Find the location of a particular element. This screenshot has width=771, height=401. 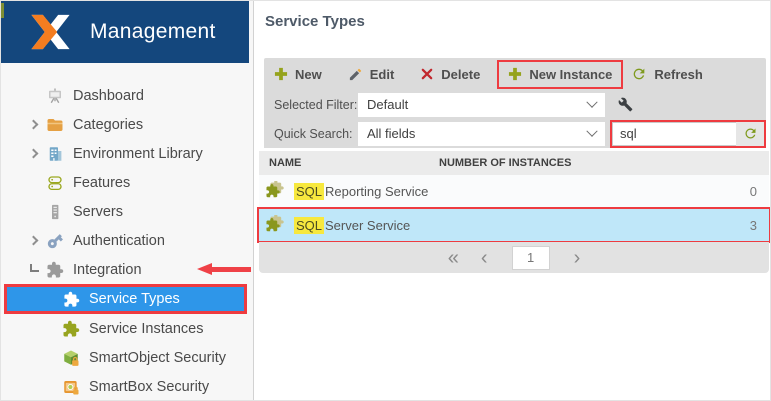

wrench-icon is located at coordinates (625, 104).